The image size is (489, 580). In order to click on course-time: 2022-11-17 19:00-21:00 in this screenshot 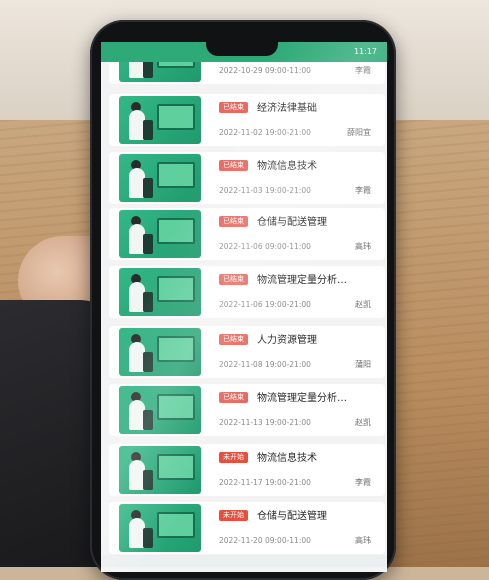, I will do `click(265, 482)`.